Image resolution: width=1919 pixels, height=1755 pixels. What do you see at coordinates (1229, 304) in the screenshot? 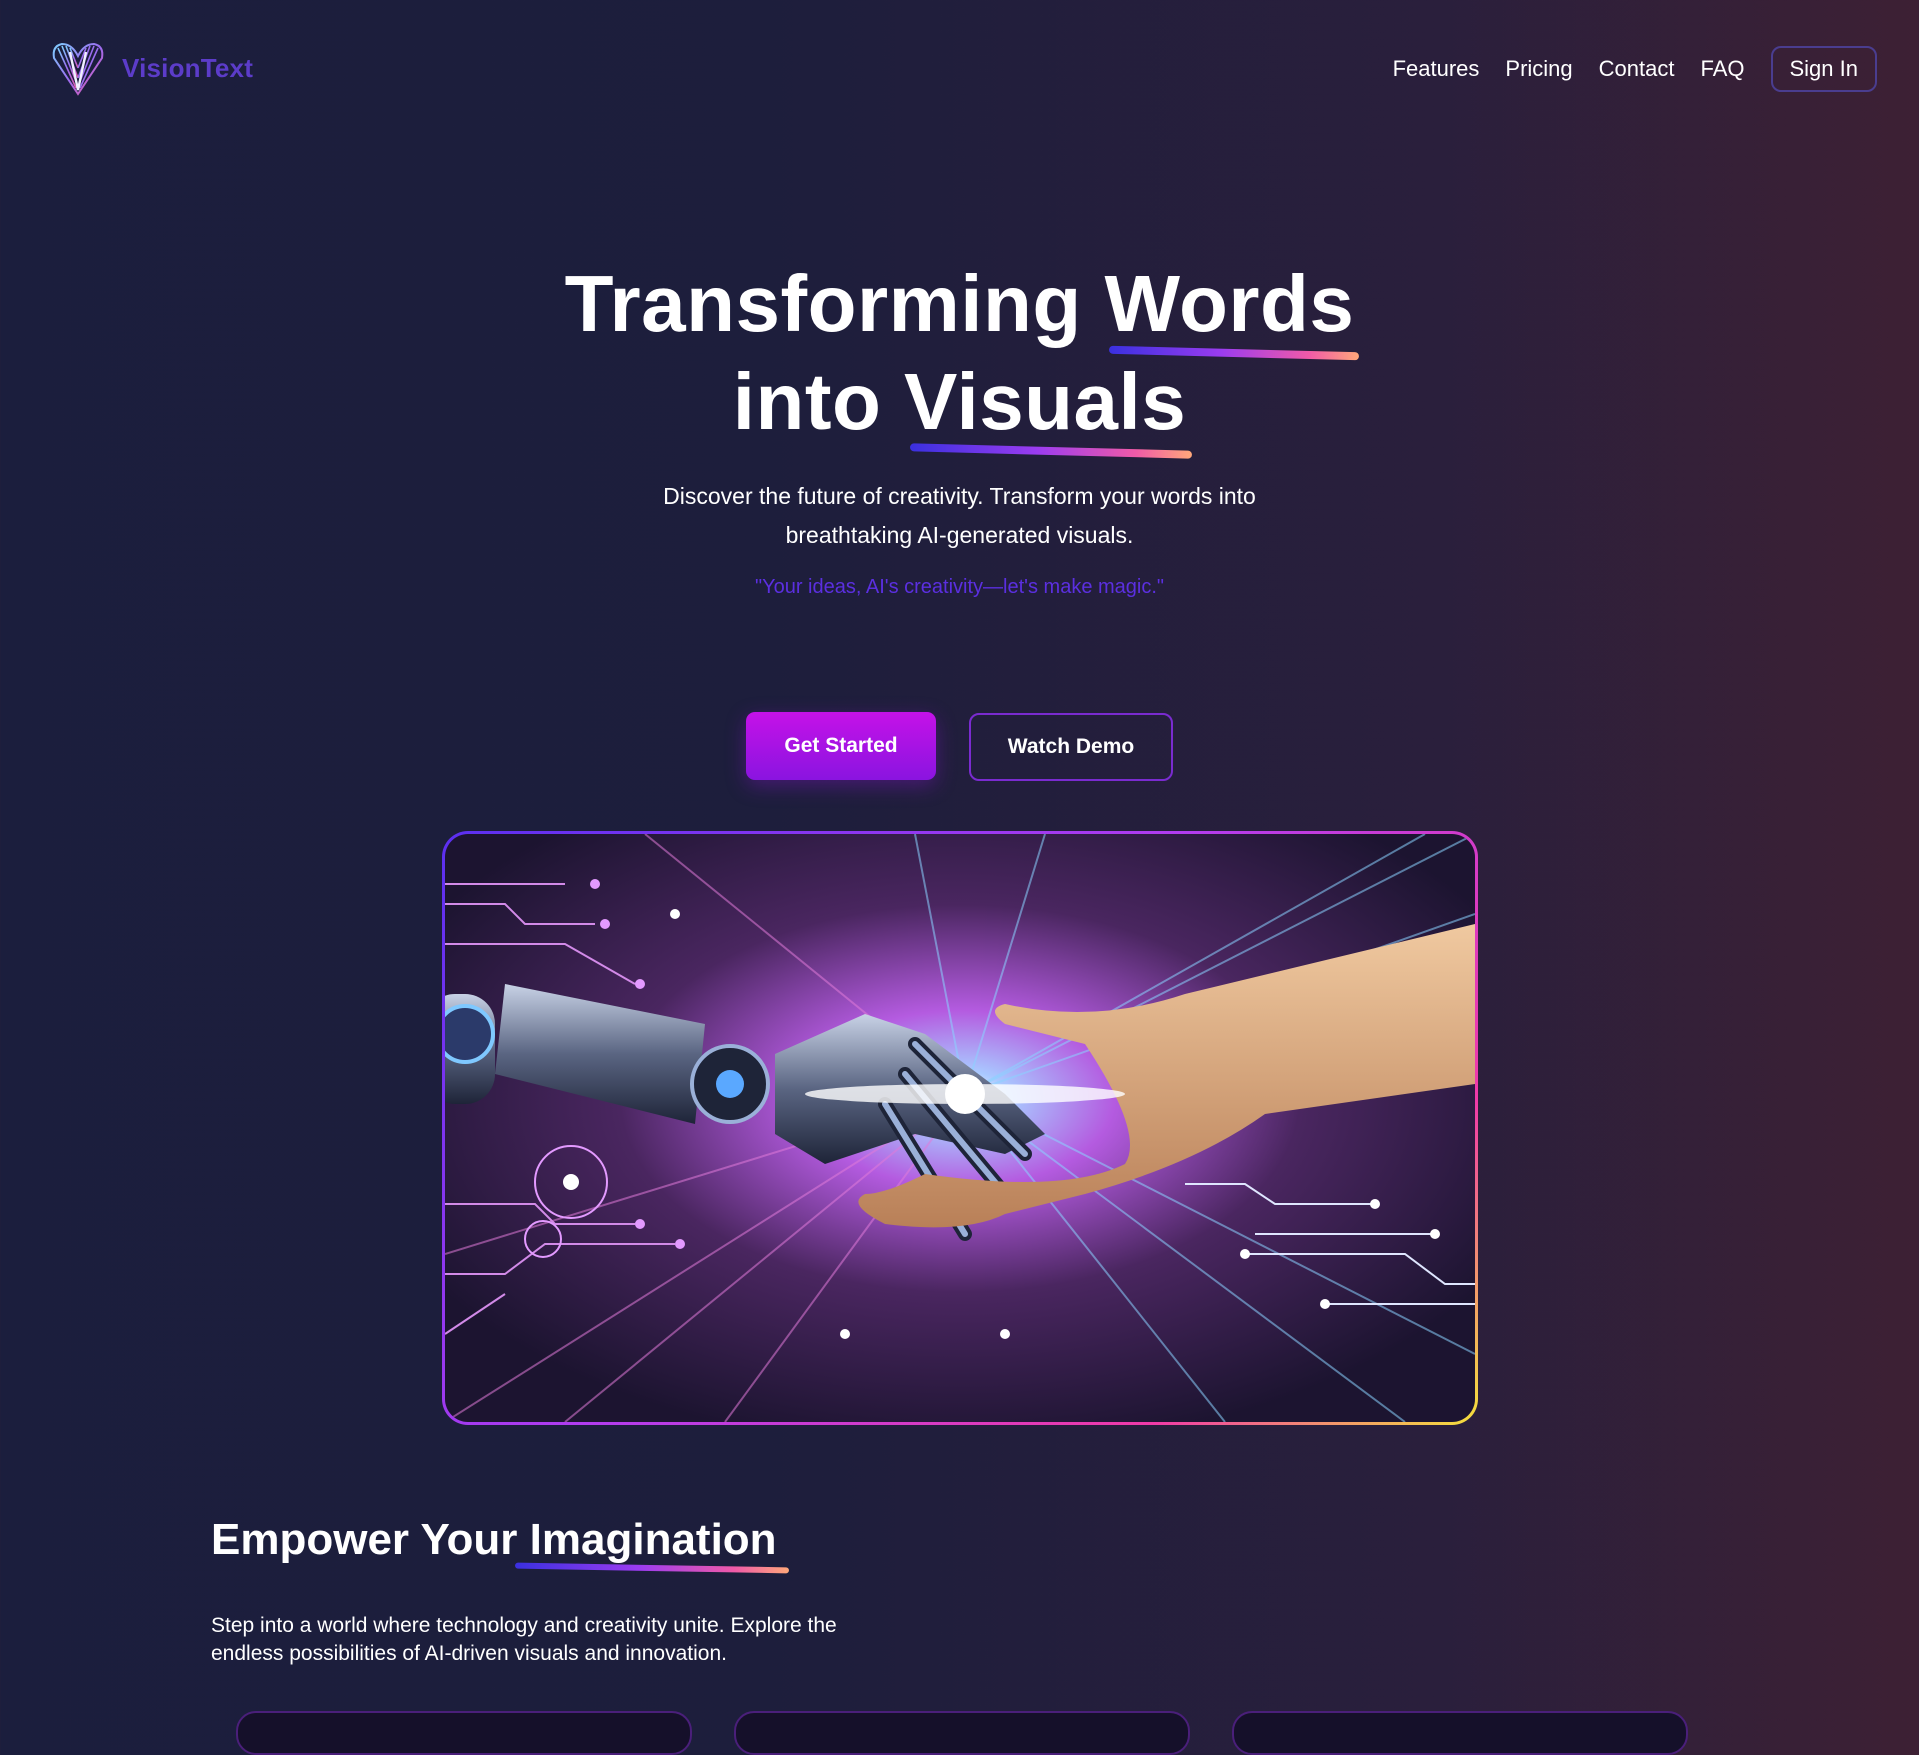
I see `hero-title-highlight-words: Words` at bounding box center [1229, 304].